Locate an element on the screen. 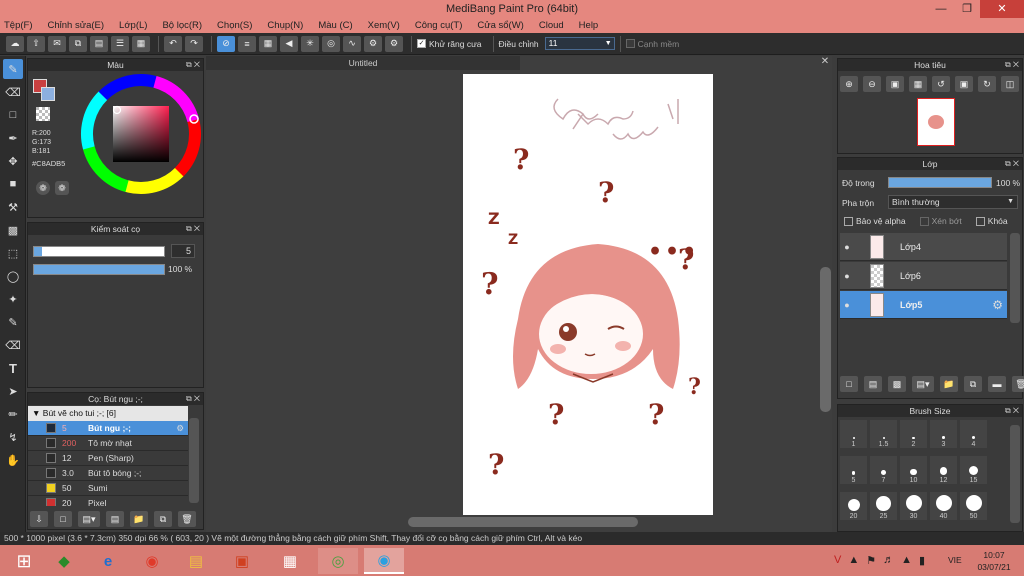  color-set-icon: ❁ is located at coordinates (62, 188).